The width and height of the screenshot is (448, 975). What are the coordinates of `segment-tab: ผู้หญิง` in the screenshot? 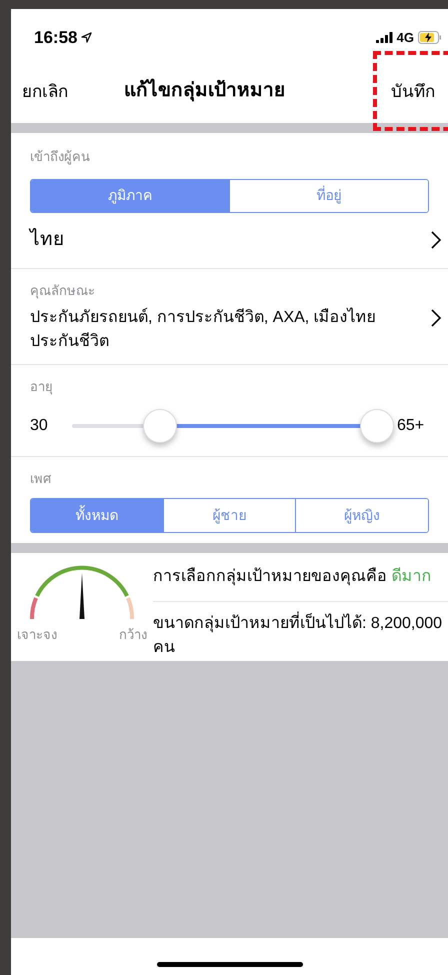 It's located at (361, 515).